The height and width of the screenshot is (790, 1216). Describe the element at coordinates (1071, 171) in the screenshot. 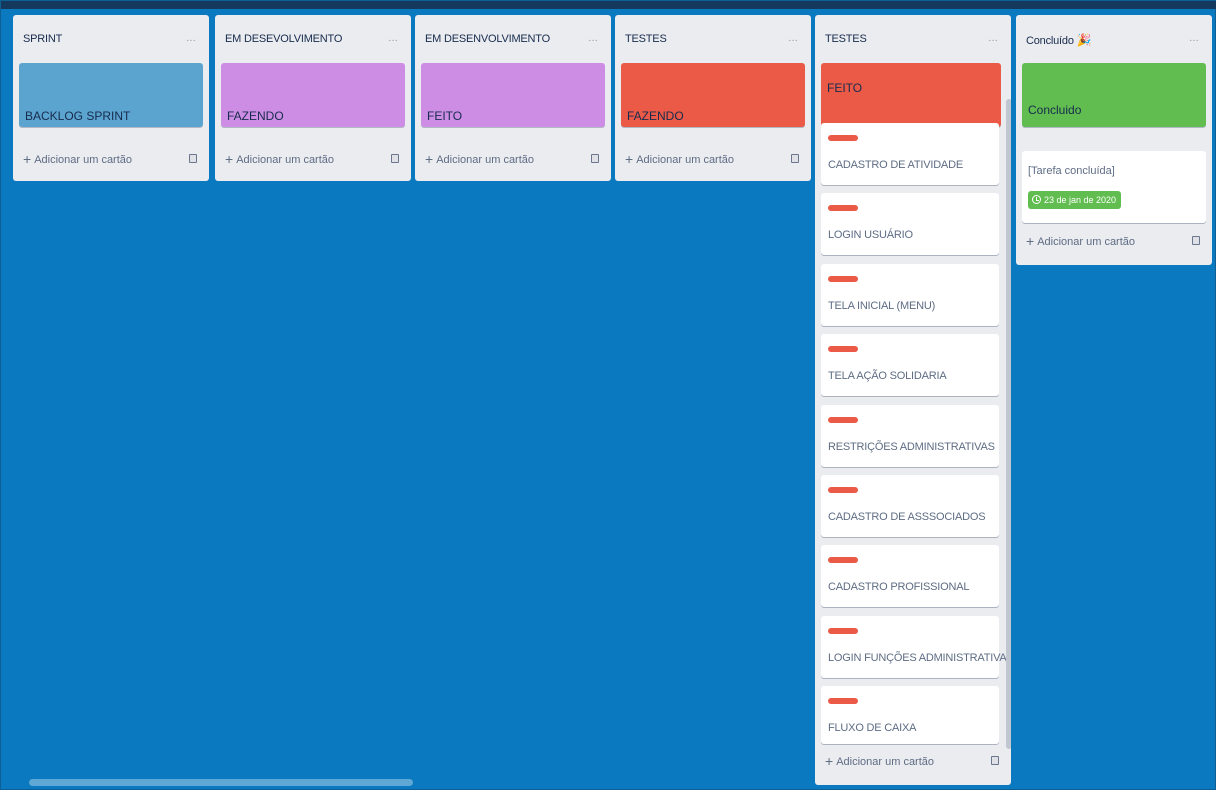

I see `task-title: [Tarefa concluída]` at that location.